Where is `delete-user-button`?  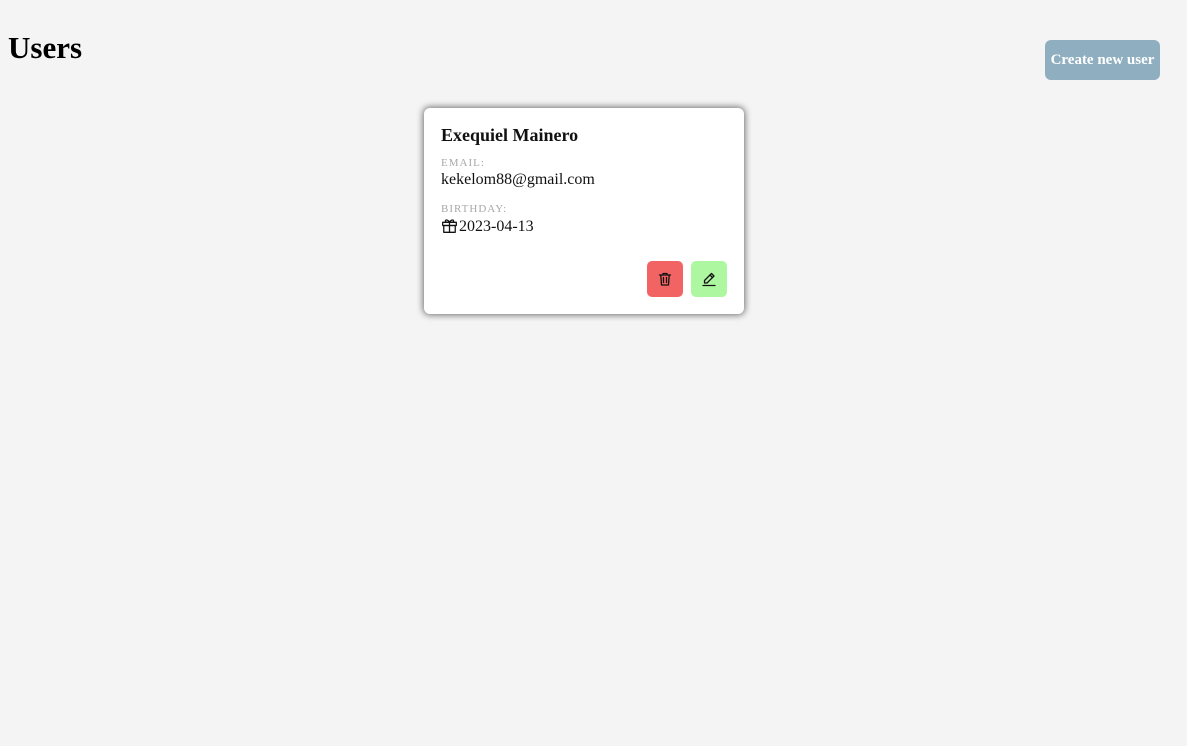 delete-user-button is located at coordinates (665, 279).